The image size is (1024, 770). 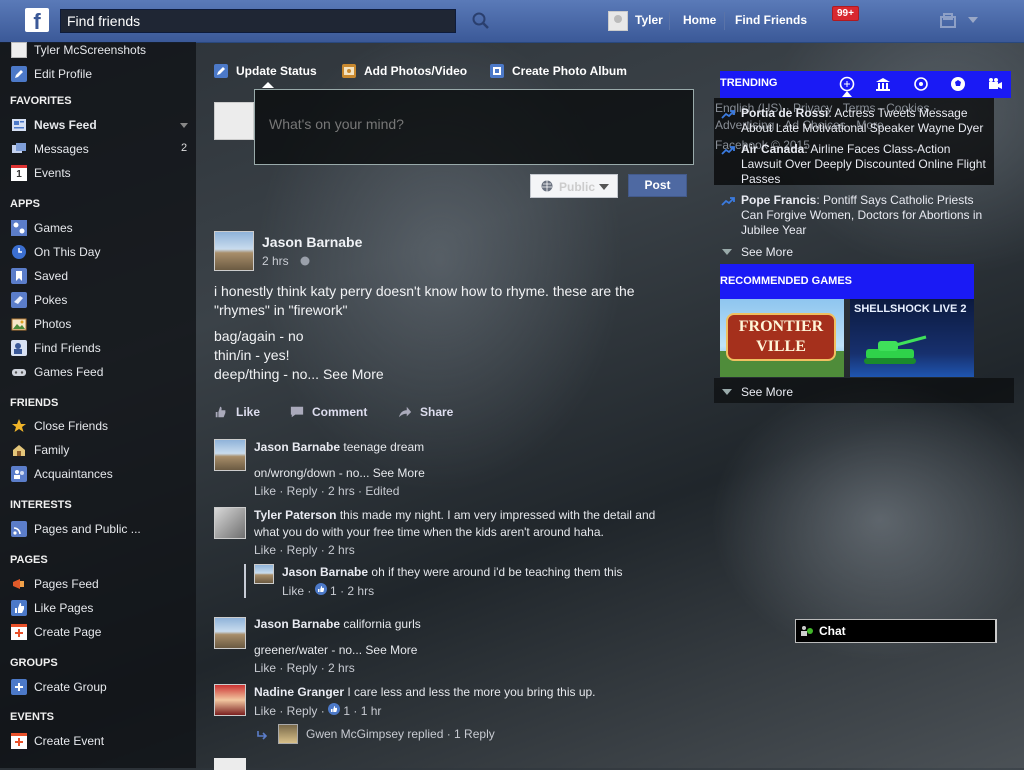 I want to click on comment-body: greener/water - no... See More, so click(x=335, y=650).